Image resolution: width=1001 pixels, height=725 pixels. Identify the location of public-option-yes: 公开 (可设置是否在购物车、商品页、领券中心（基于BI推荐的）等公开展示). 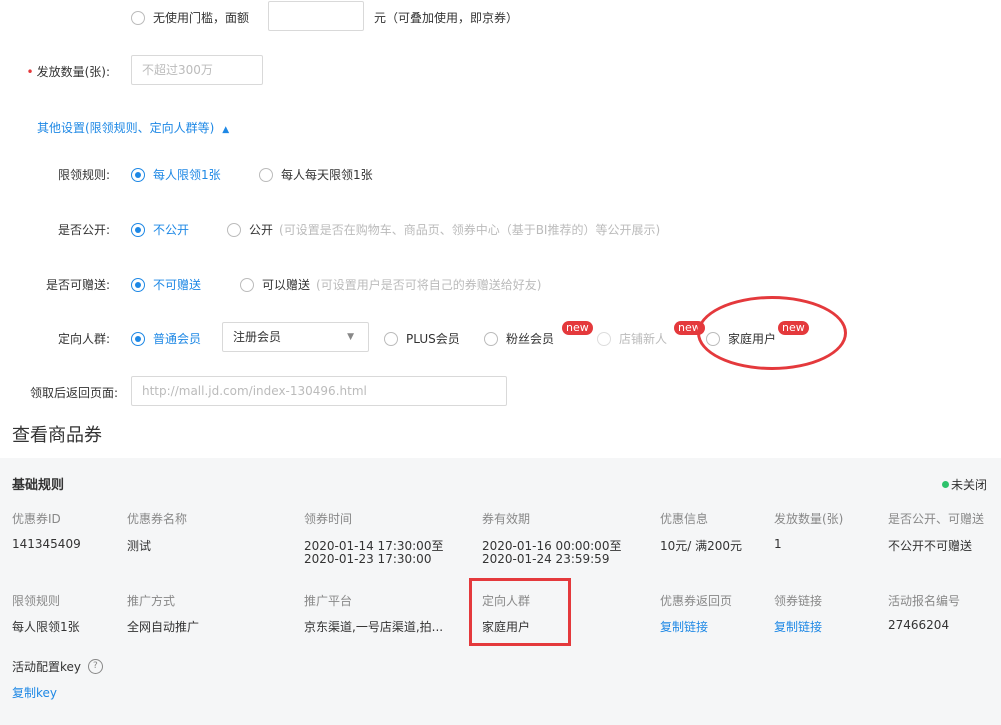
(443, 229).